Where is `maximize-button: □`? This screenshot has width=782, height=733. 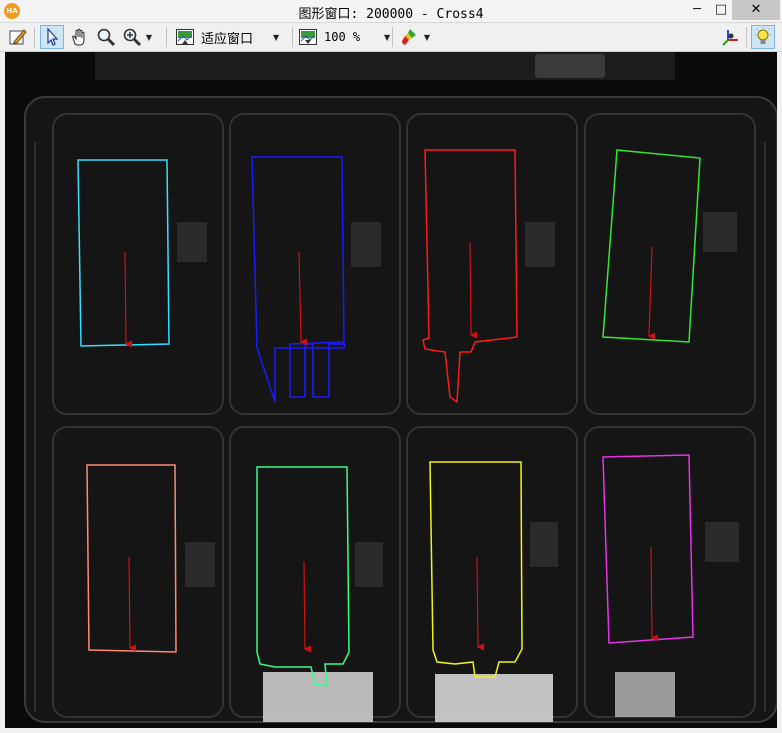 maximize-button: □ is located at coordinates (721, 10).